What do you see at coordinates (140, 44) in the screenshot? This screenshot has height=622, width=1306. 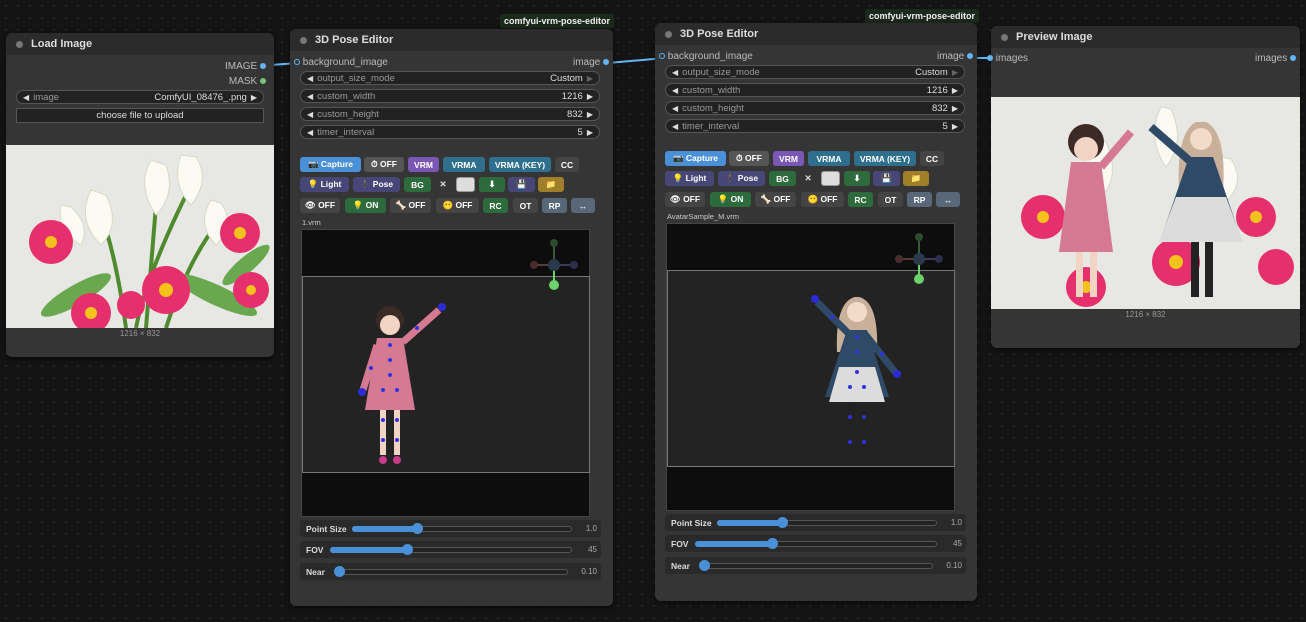 I see `node-title: Load Image` at bounding box center [140, 44].